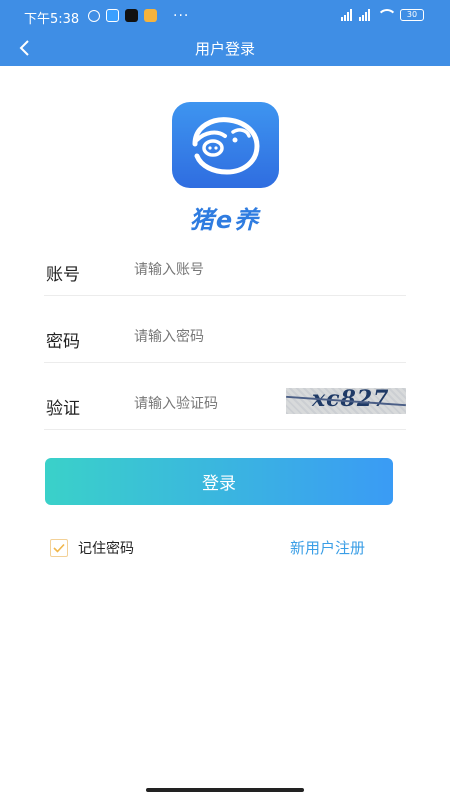 The height and width of the screenshot is (800, 450). I want to click on checkmark-icon, so click(59, 548).